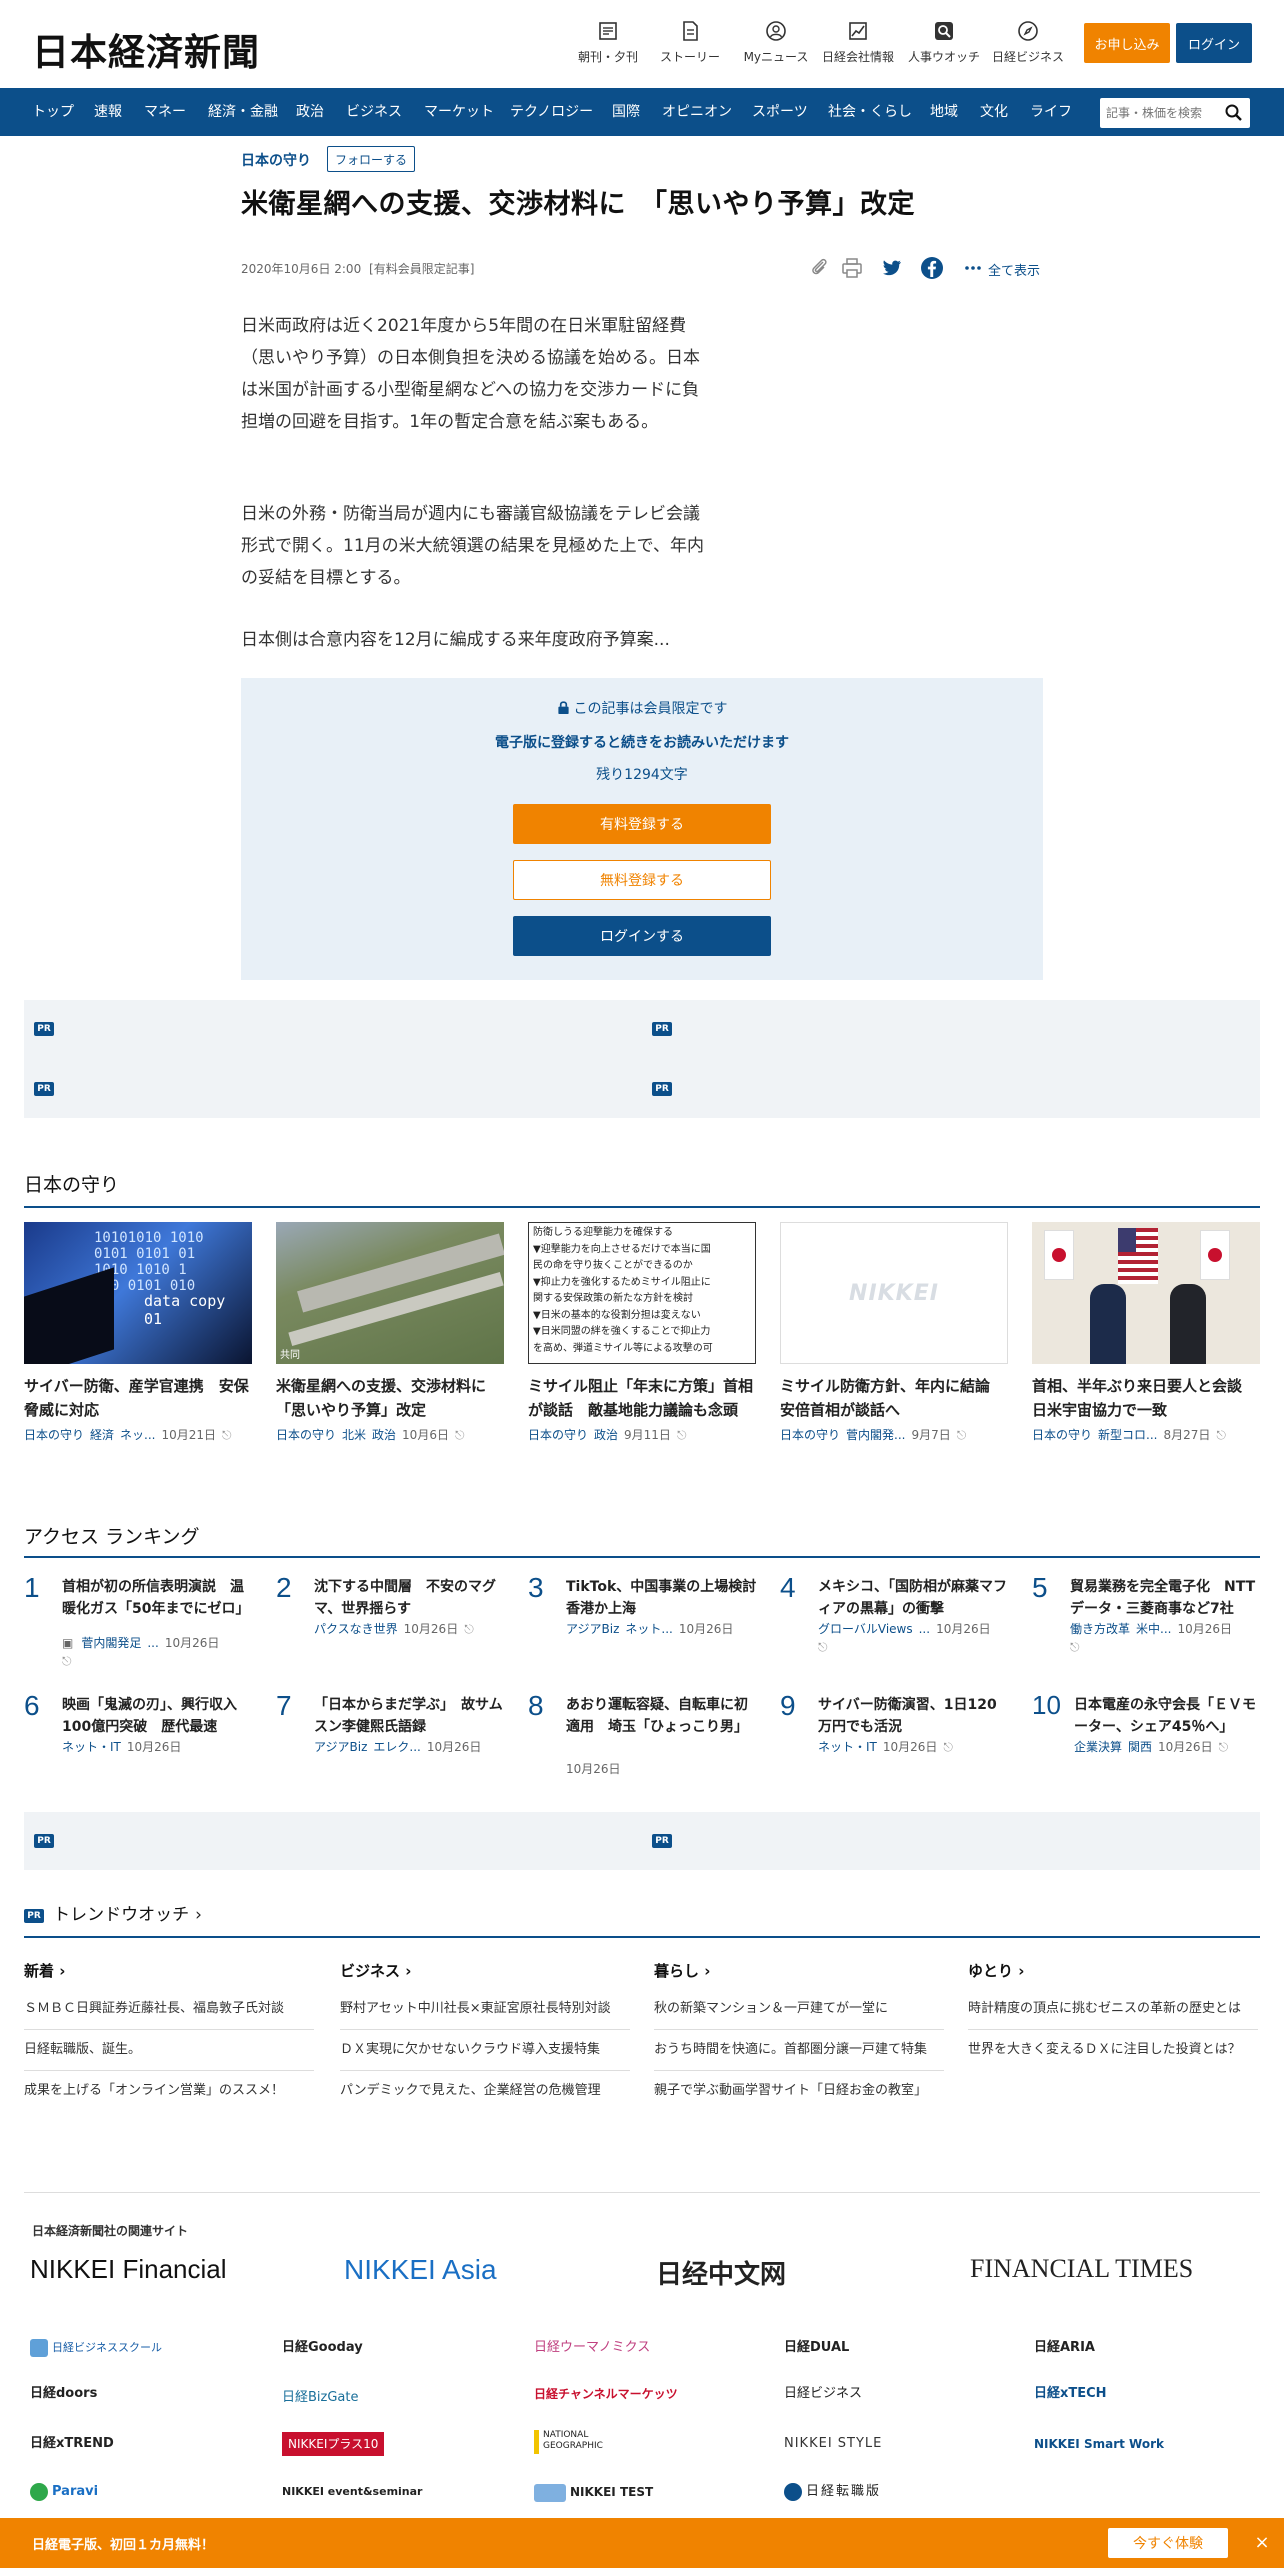  I want to click on related-site-logo: 日経xTREND, so click(72, 2444).